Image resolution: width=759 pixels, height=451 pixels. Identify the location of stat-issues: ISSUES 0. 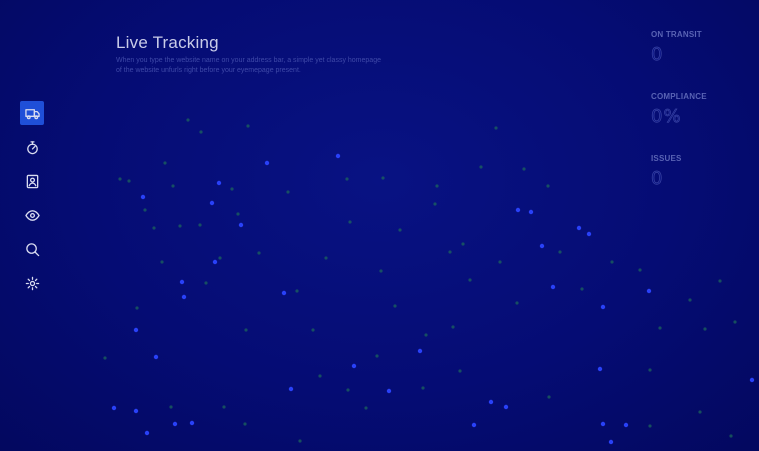
(701, 185).